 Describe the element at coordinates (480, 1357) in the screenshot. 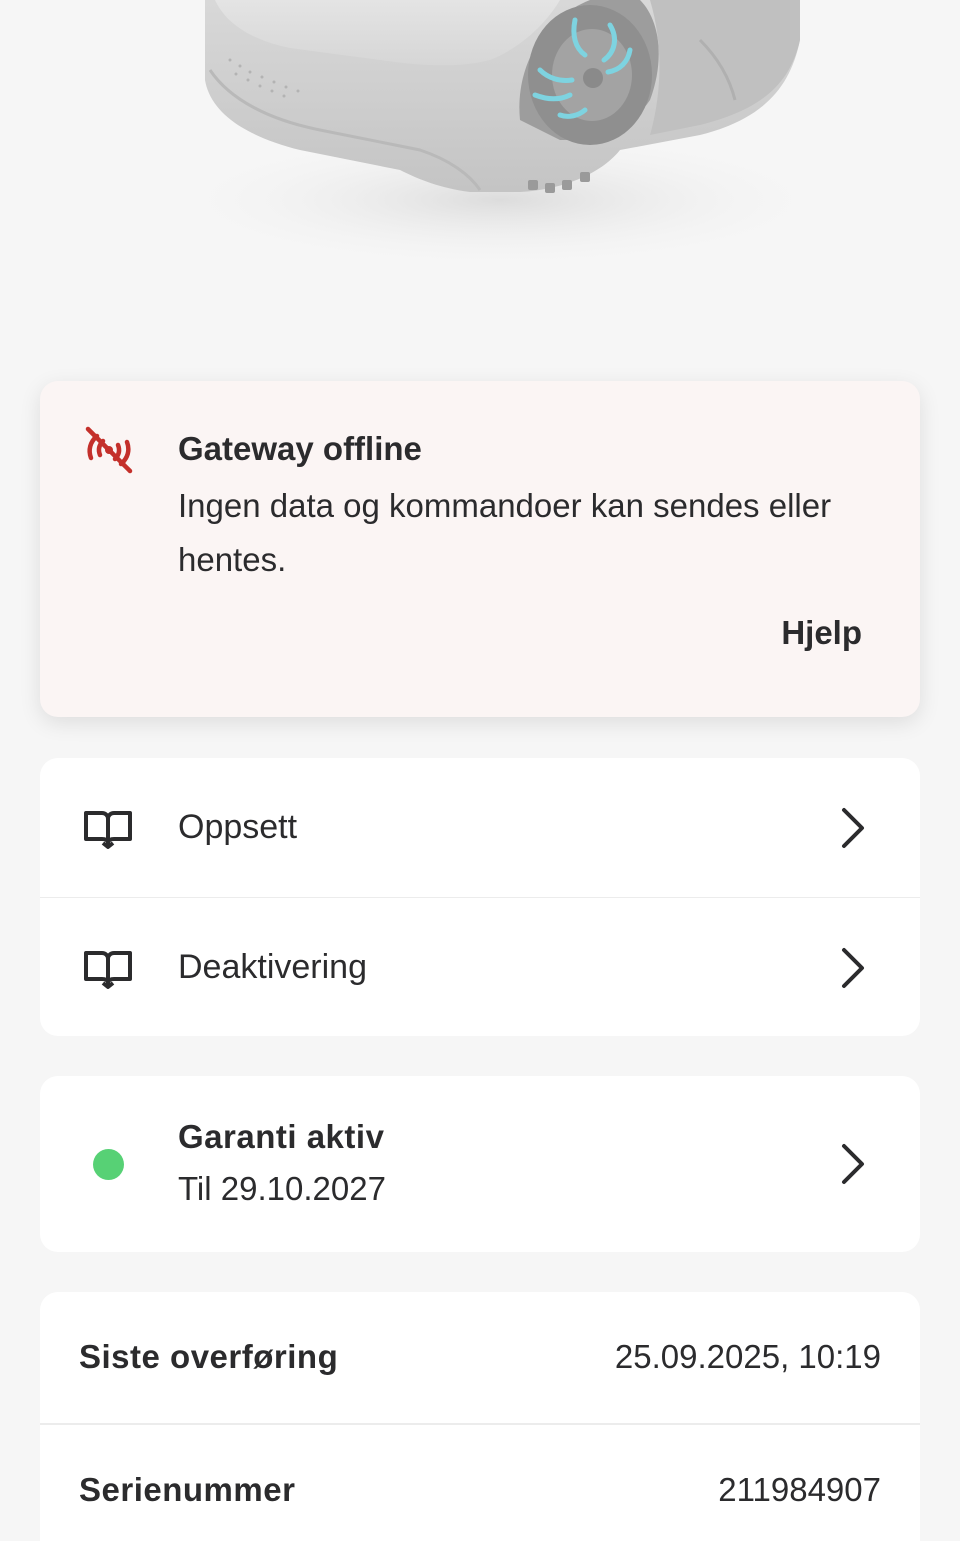

I see `info-row-last-transfer: Siste overføring 25.09.2025, 10:19` at that location.